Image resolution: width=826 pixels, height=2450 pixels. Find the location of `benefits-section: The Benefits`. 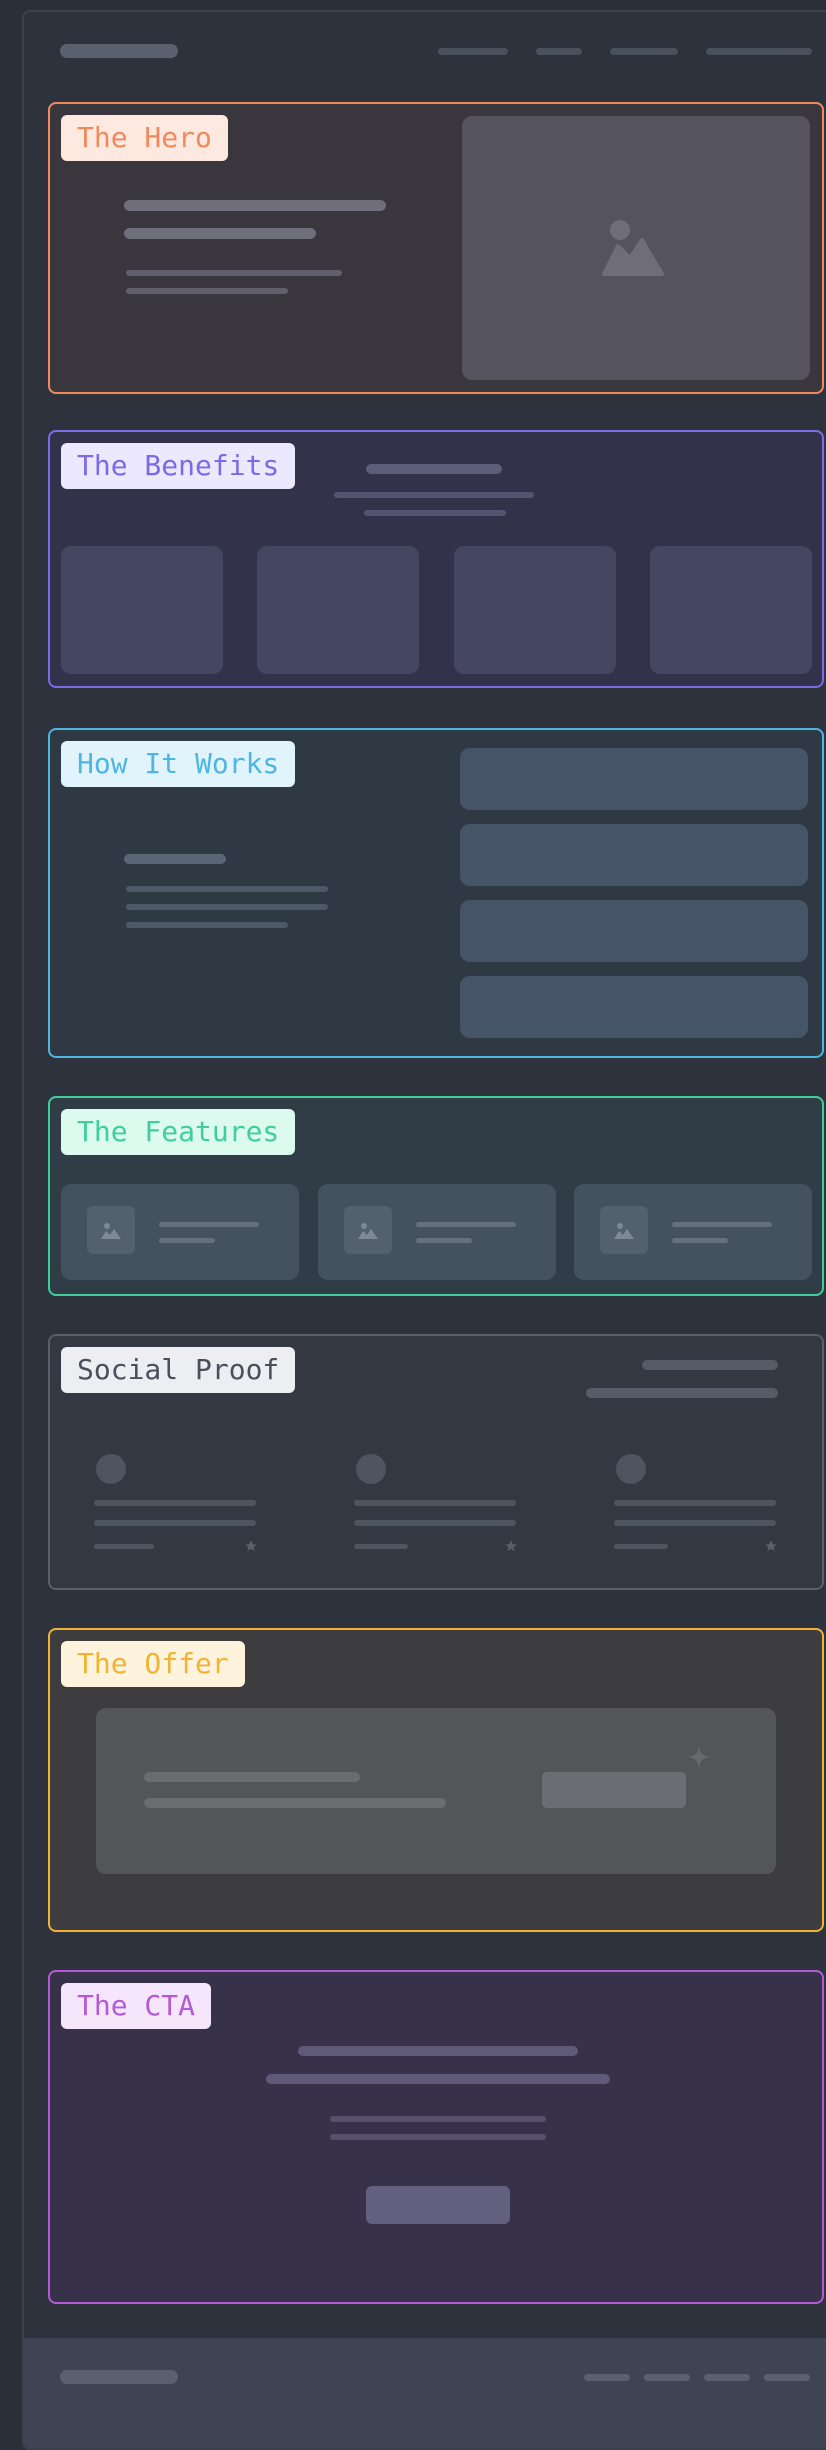

benefits-section: The Benefits is located at coordinates (436, 559).